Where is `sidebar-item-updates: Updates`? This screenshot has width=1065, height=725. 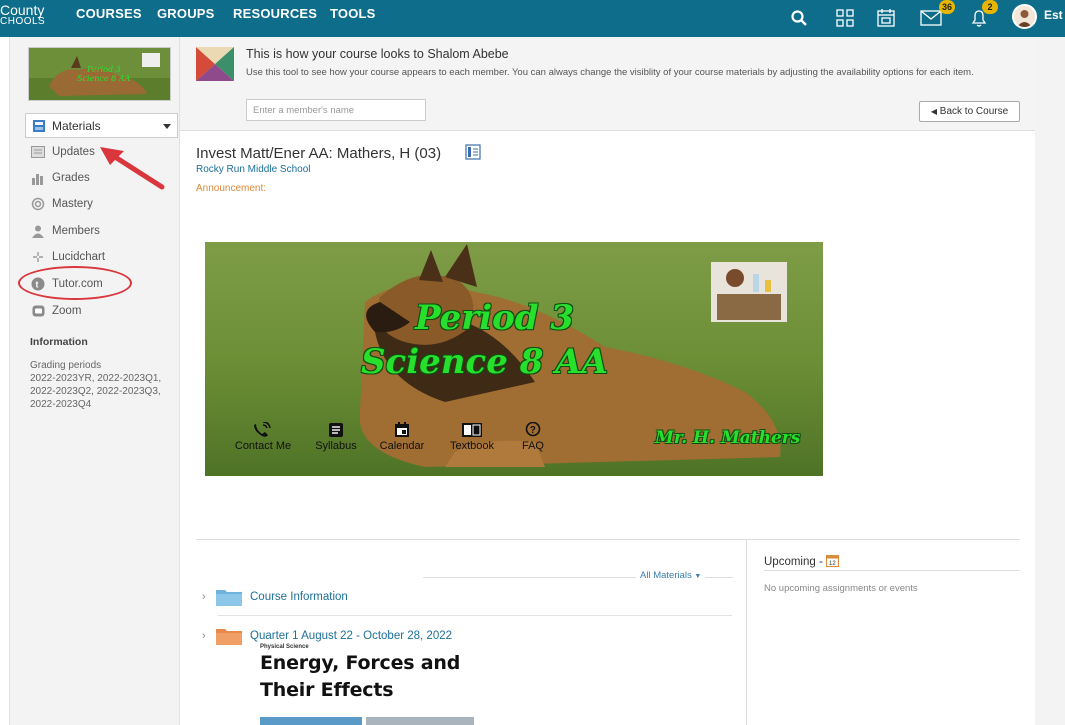
sidebar-item-updates: Updates is located at coordinates (62, 152).